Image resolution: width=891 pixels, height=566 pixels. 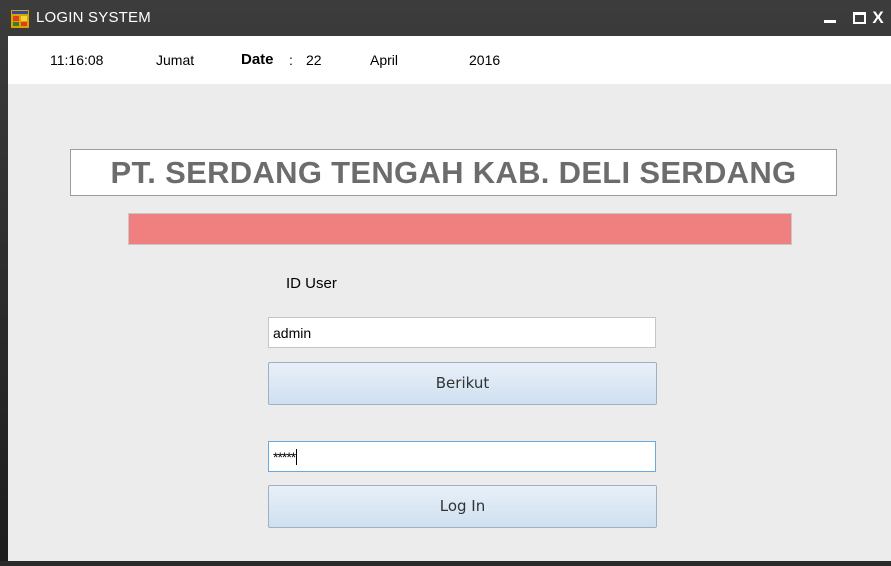 I want to click on status-bar, so click(x=460, y=229).